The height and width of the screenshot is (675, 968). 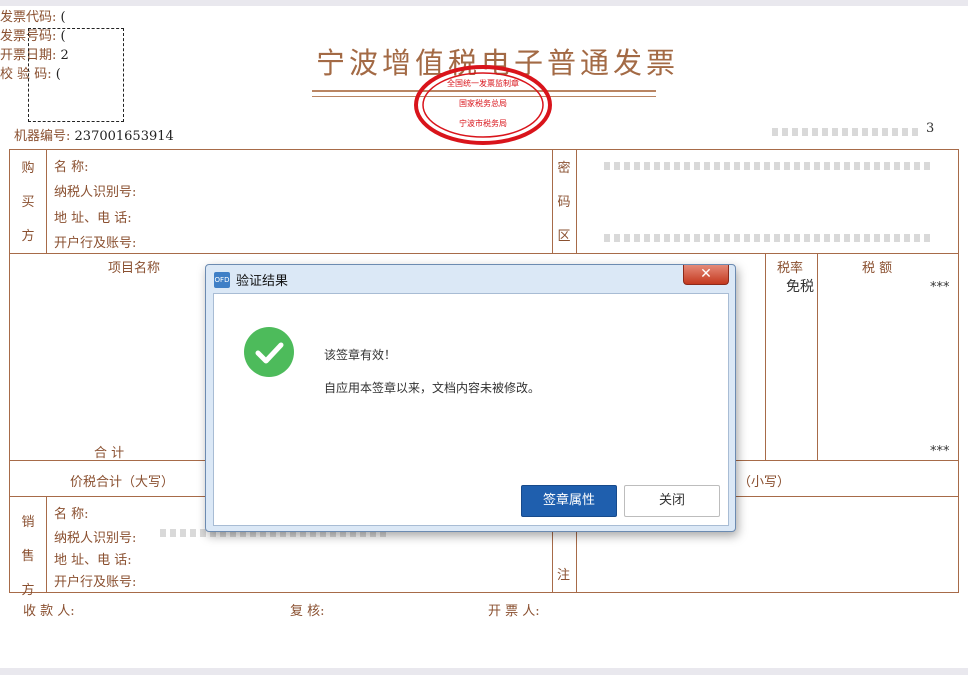 I want to click on remark-side-label: 注, so click(x=564, y=575).